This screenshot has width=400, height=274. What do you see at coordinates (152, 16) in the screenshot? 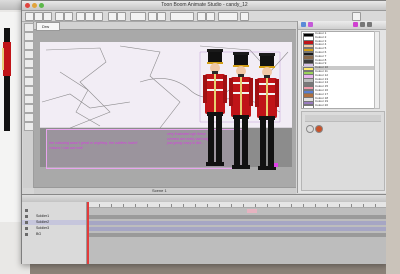
I see `onion-skin-icon` at bounding box center [152, 16].